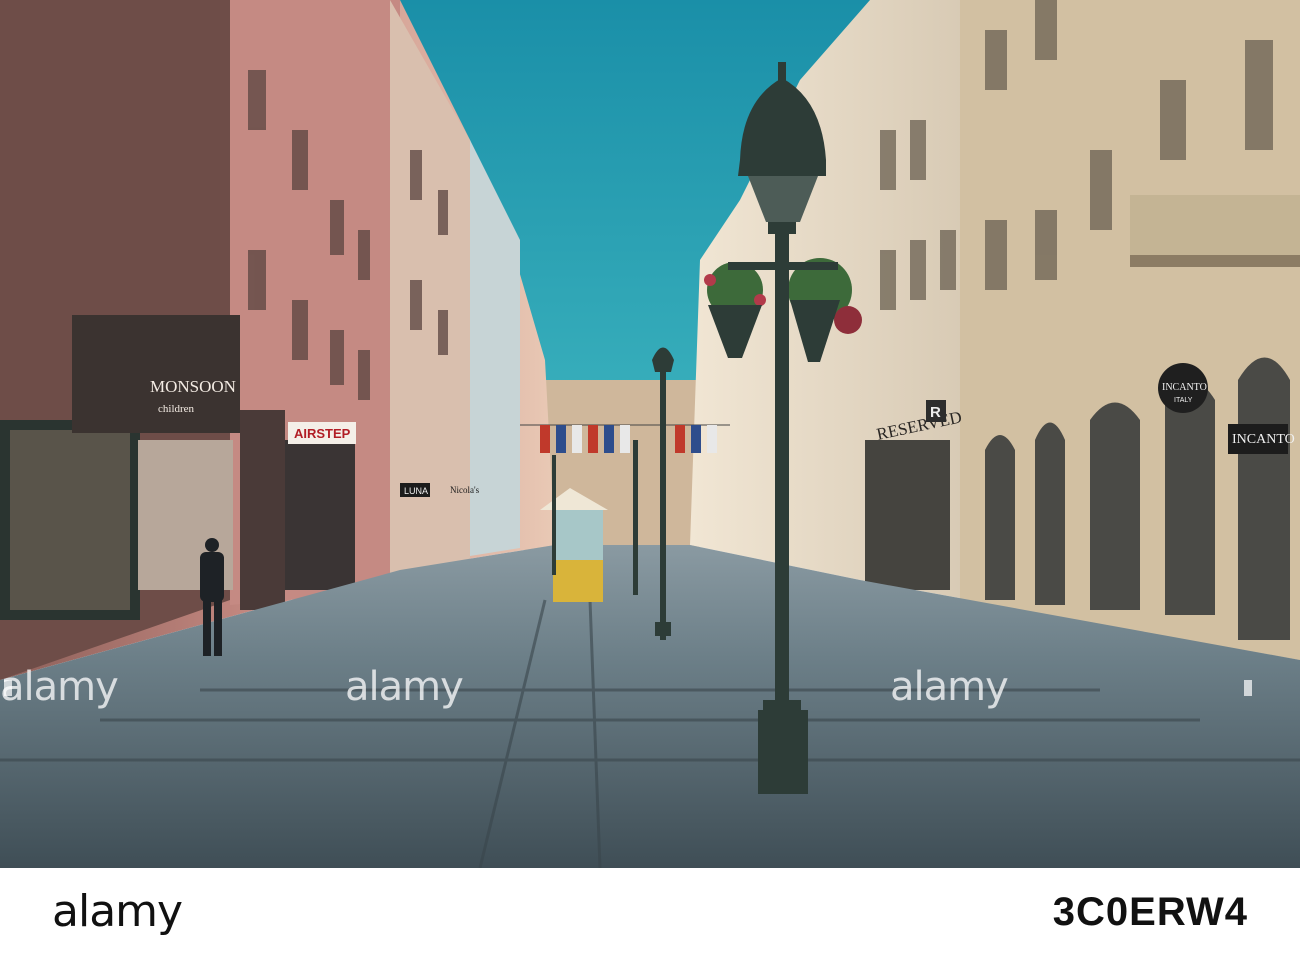  What do you see at coordinates (1183, 400) in the screenshot?
I see `incanto-small-sign-subtext: ITALY` at bounding box center [1183, 400].